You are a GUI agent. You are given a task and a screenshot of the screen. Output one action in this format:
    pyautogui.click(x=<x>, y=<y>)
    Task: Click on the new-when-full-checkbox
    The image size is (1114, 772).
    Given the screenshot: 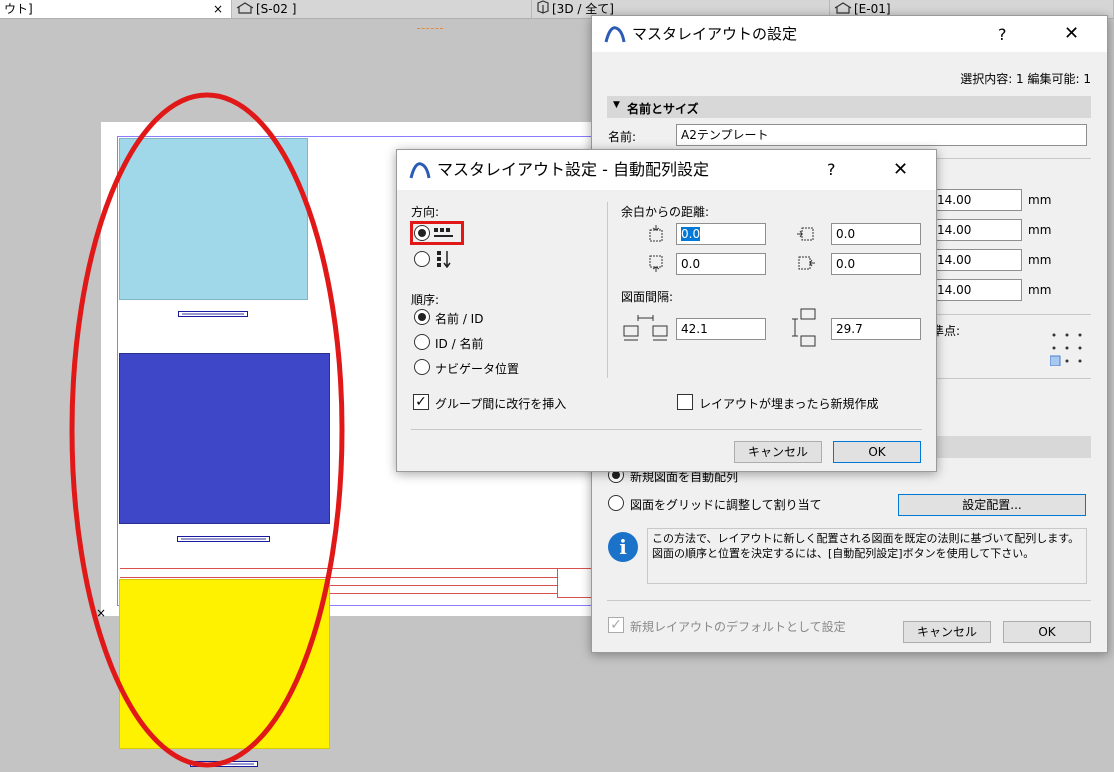 What is the action you would take?
    pyautogui.click(x=685, y=402)
    